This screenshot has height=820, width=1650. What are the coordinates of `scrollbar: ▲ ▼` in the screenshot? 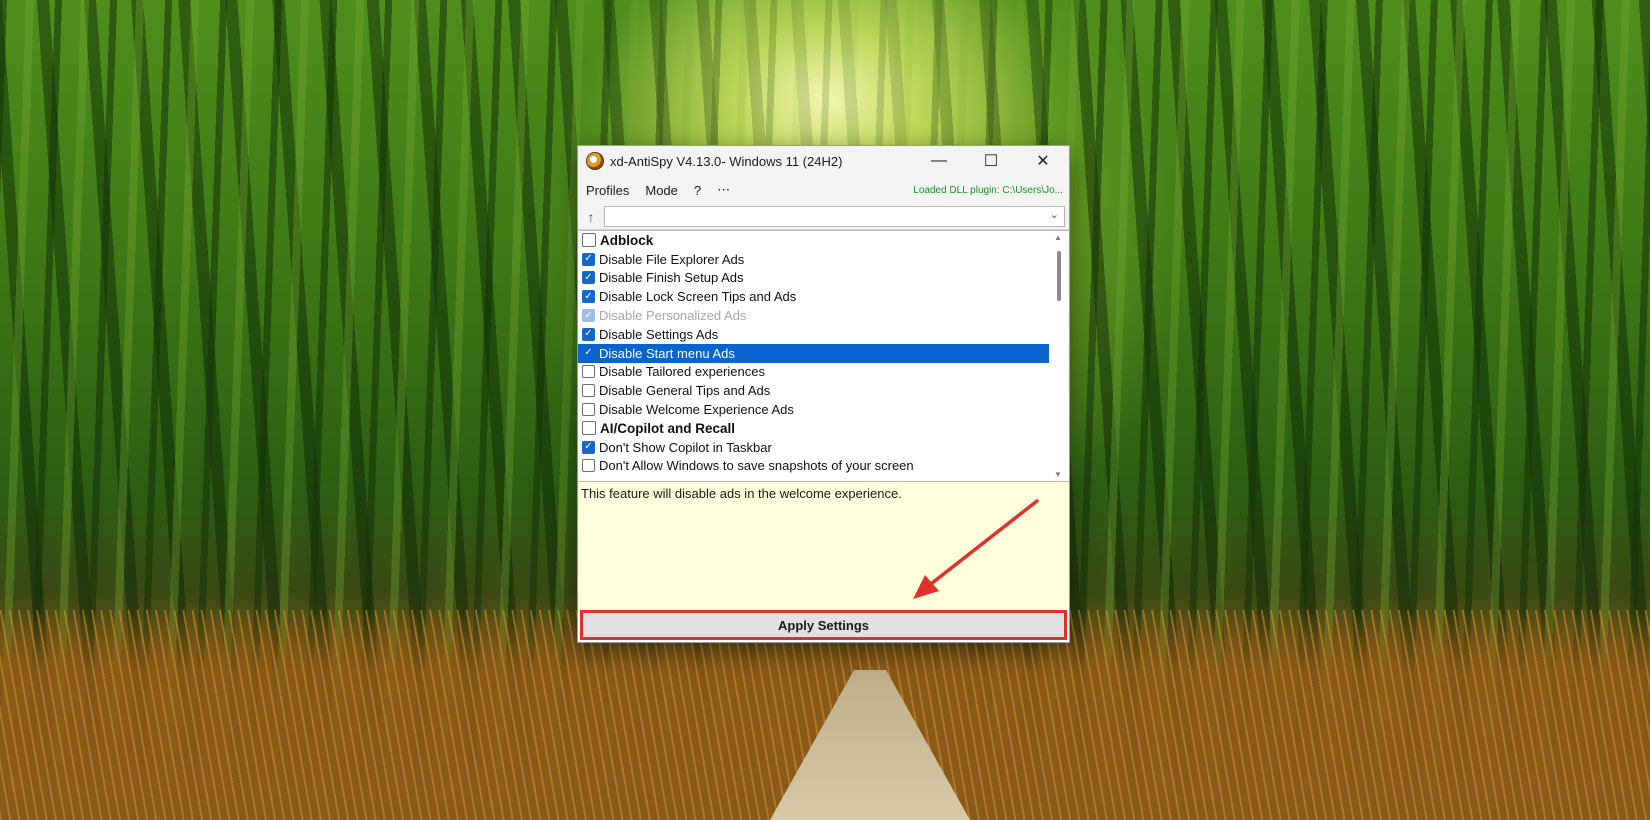 It's located at (1059, 356).